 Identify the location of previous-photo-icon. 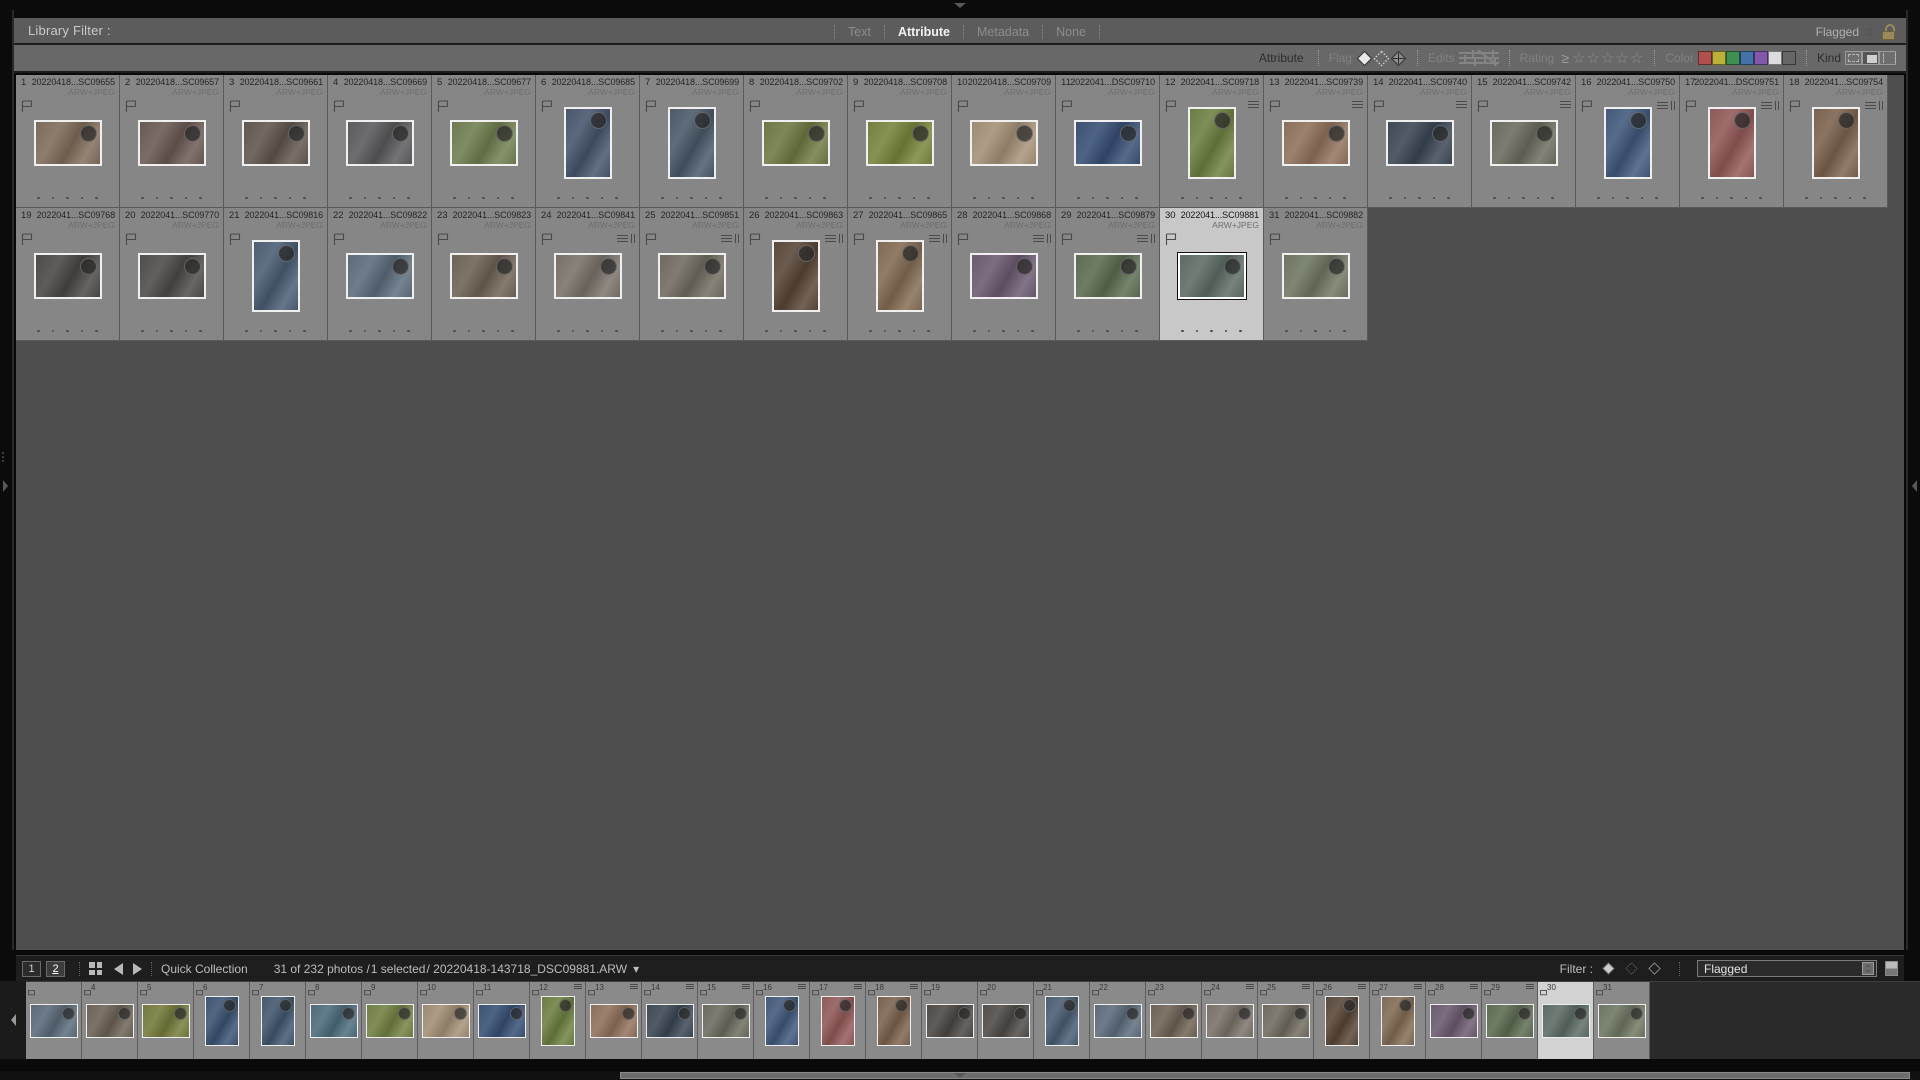
(118, 968).